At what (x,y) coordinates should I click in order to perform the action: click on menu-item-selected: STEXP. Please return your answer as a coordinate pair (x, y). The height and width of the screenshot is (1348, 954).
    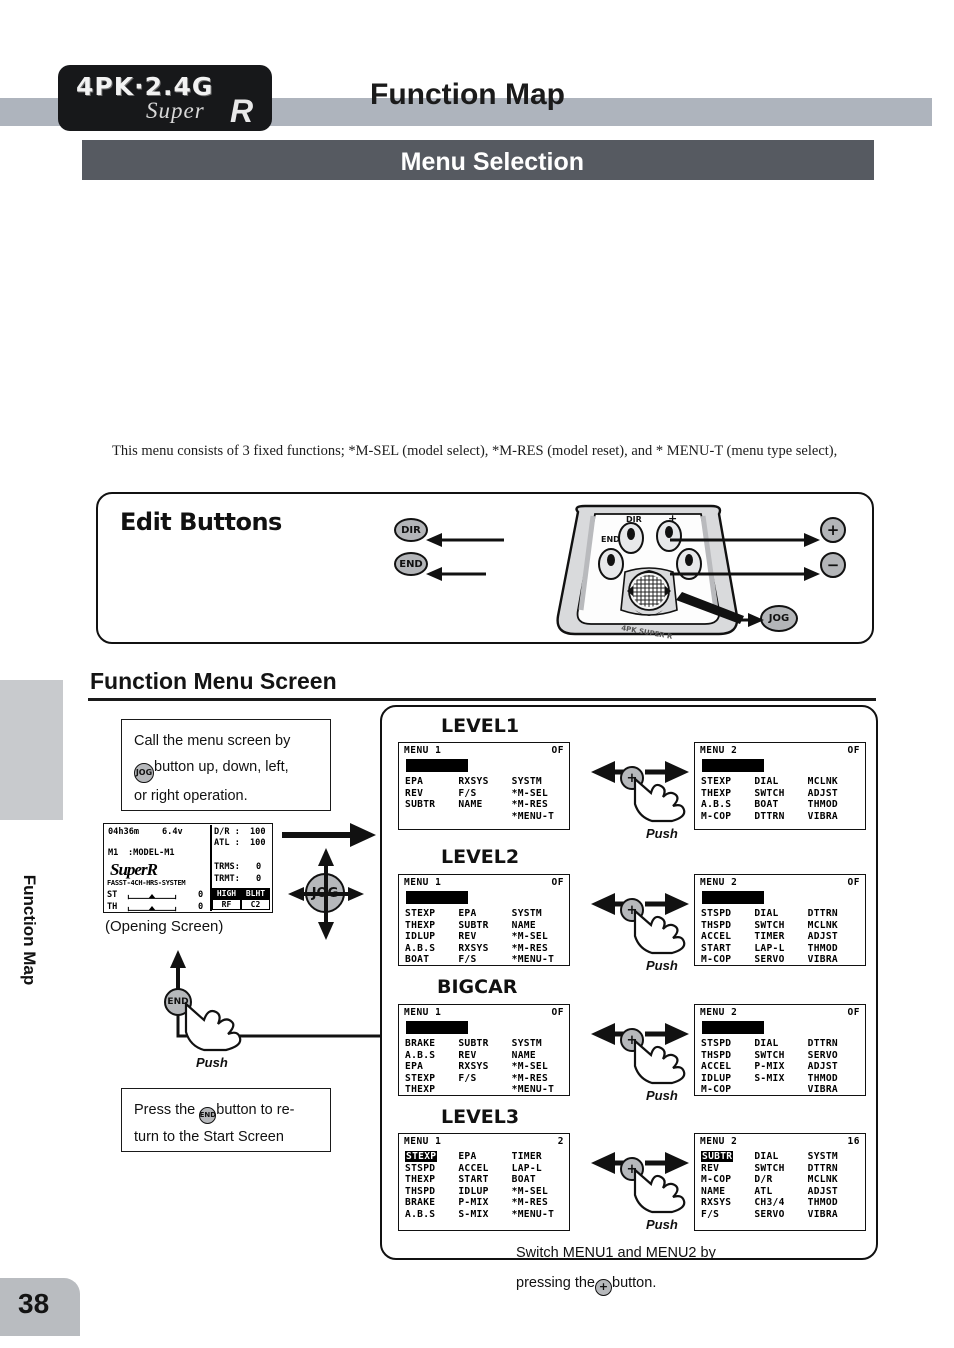
    Looking at the image, I should click on (421, 1156).